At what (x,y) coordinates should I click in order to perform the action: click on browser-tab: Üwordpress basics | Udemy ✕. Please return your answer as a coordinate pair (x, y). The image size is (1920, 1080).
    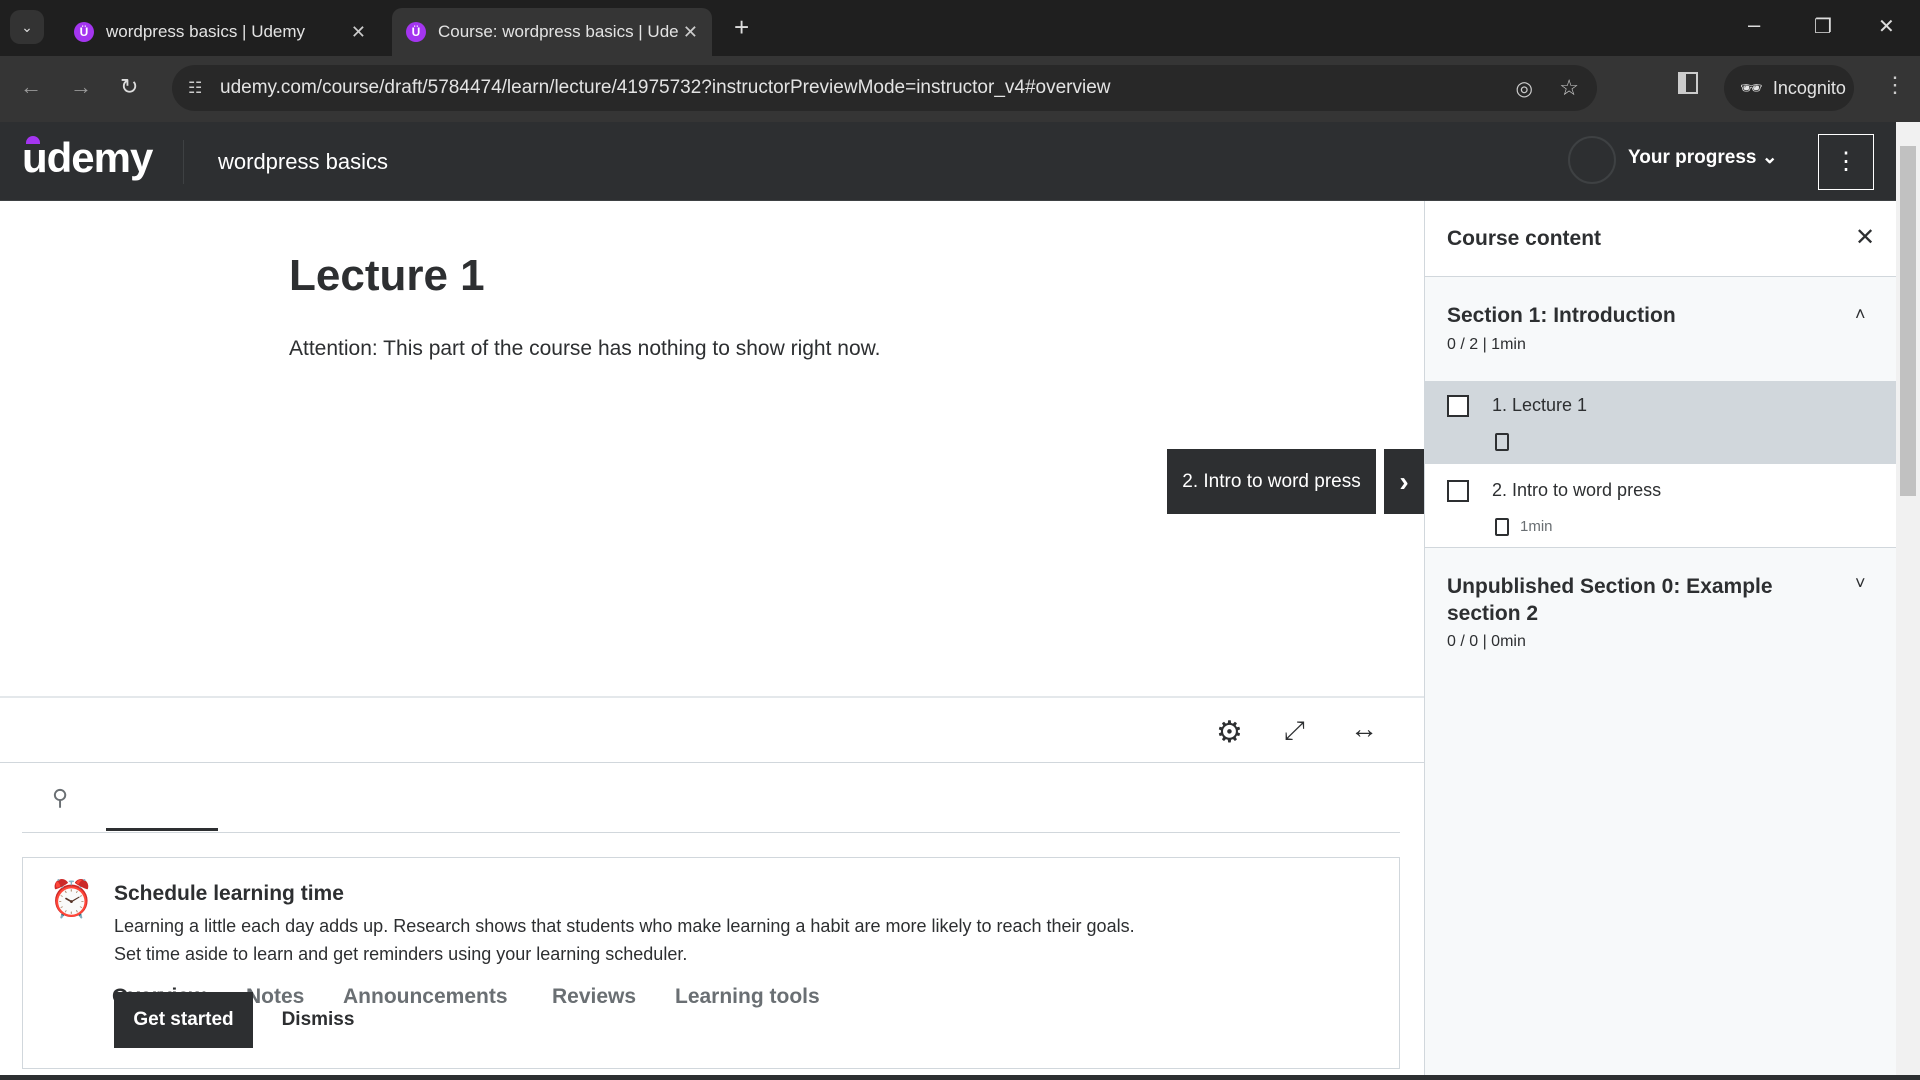
    Looking at the image, I should click on (220, 32).